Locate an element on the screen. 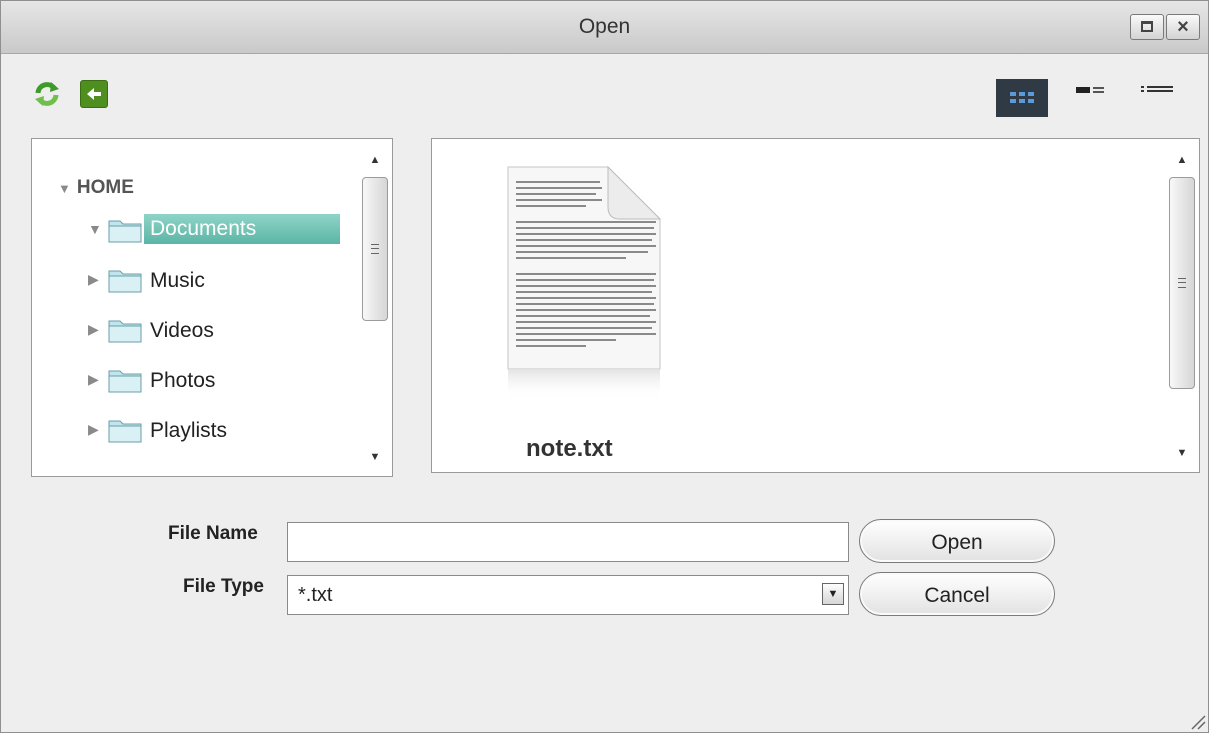 The width and height of the screenshot is (1209, 733). title-bar: Open × is located at coordinates (604, 27).